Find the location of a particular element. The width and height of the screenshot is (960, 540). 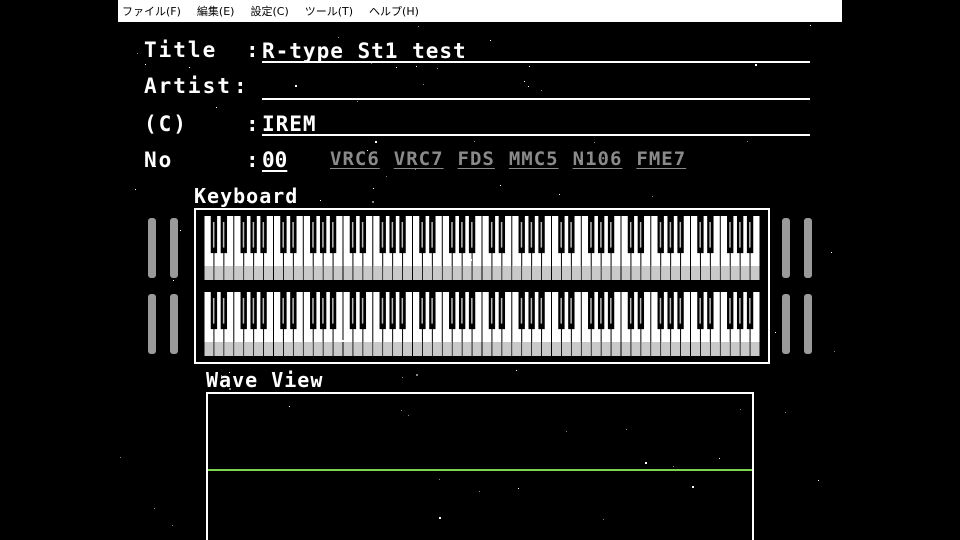

chip-mmc5: MMC5 is located at coordinates (533, 159).